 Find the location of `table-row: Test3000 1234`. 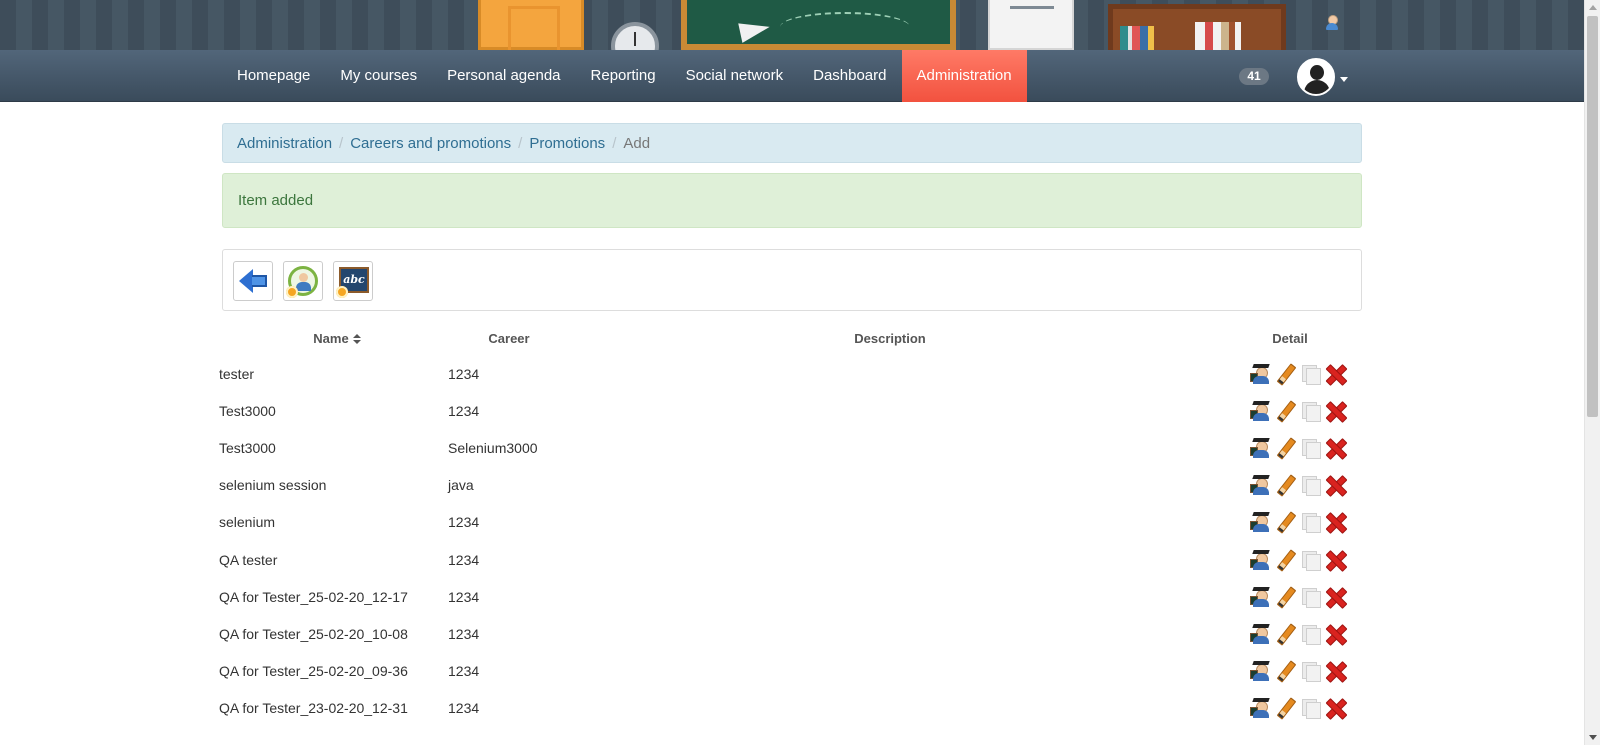

table-row: Test3000 1234 is located at coordinates (790, 410).